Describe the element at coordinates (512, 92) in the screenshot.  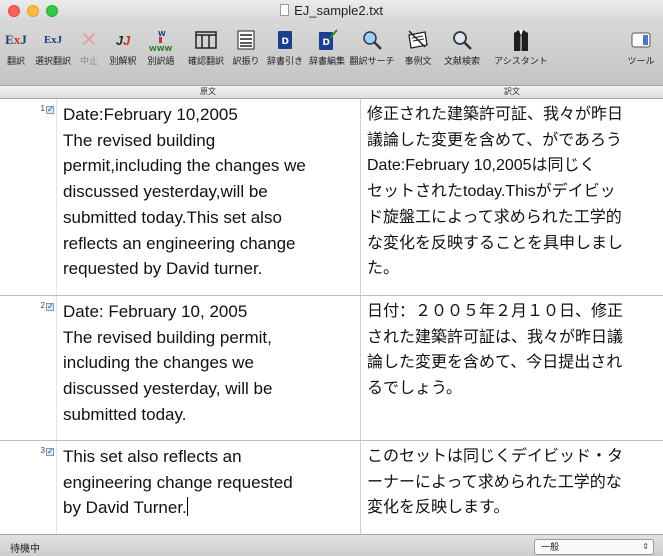
I see `target-column-header: 訳文` at that location.